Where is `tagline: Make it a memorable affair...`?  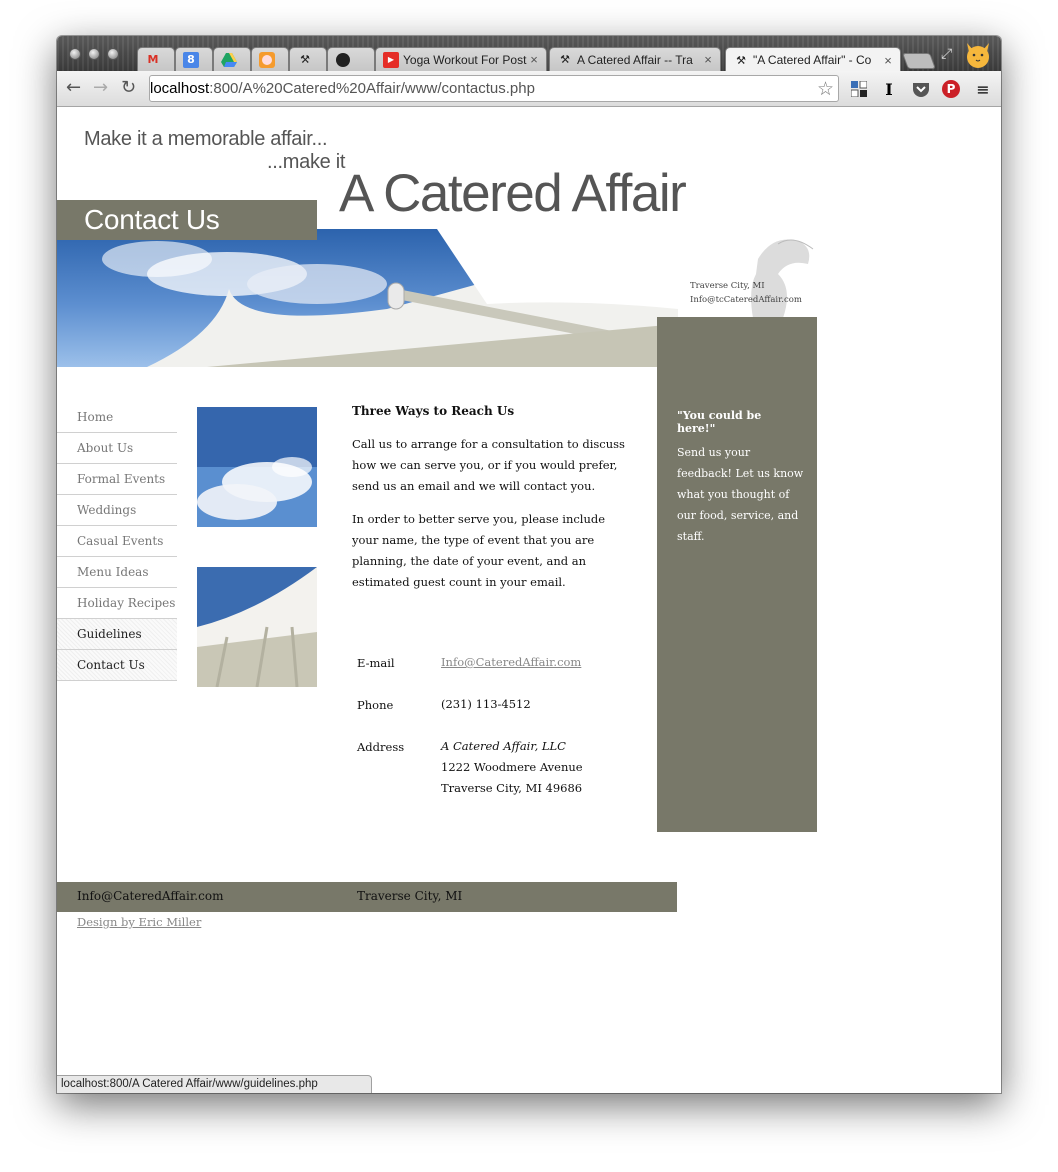 tagline: Make it a memorable affair... is located at coordinates (206, 139).